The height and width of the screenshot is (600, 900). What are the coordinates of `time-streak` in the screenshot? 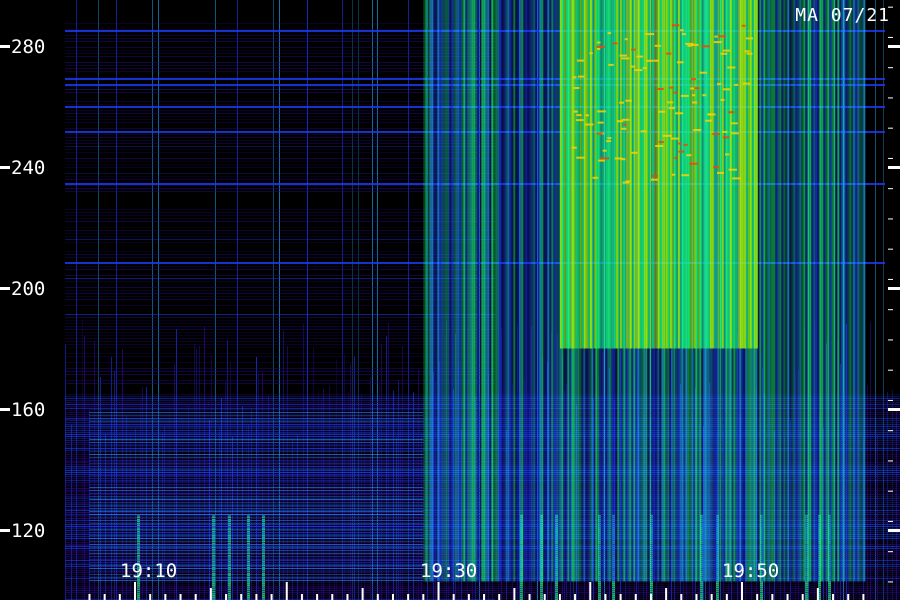 It's located at (194, 471).